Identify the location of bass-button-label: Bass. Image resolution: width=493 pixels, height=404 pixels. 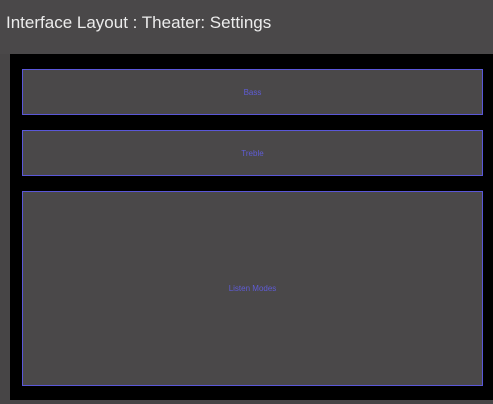
(252, 92).